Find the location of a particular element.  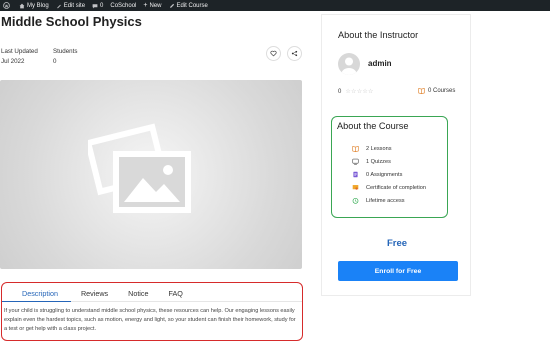

course-count-label: 0 Courses is located at coordinates (442, 90).